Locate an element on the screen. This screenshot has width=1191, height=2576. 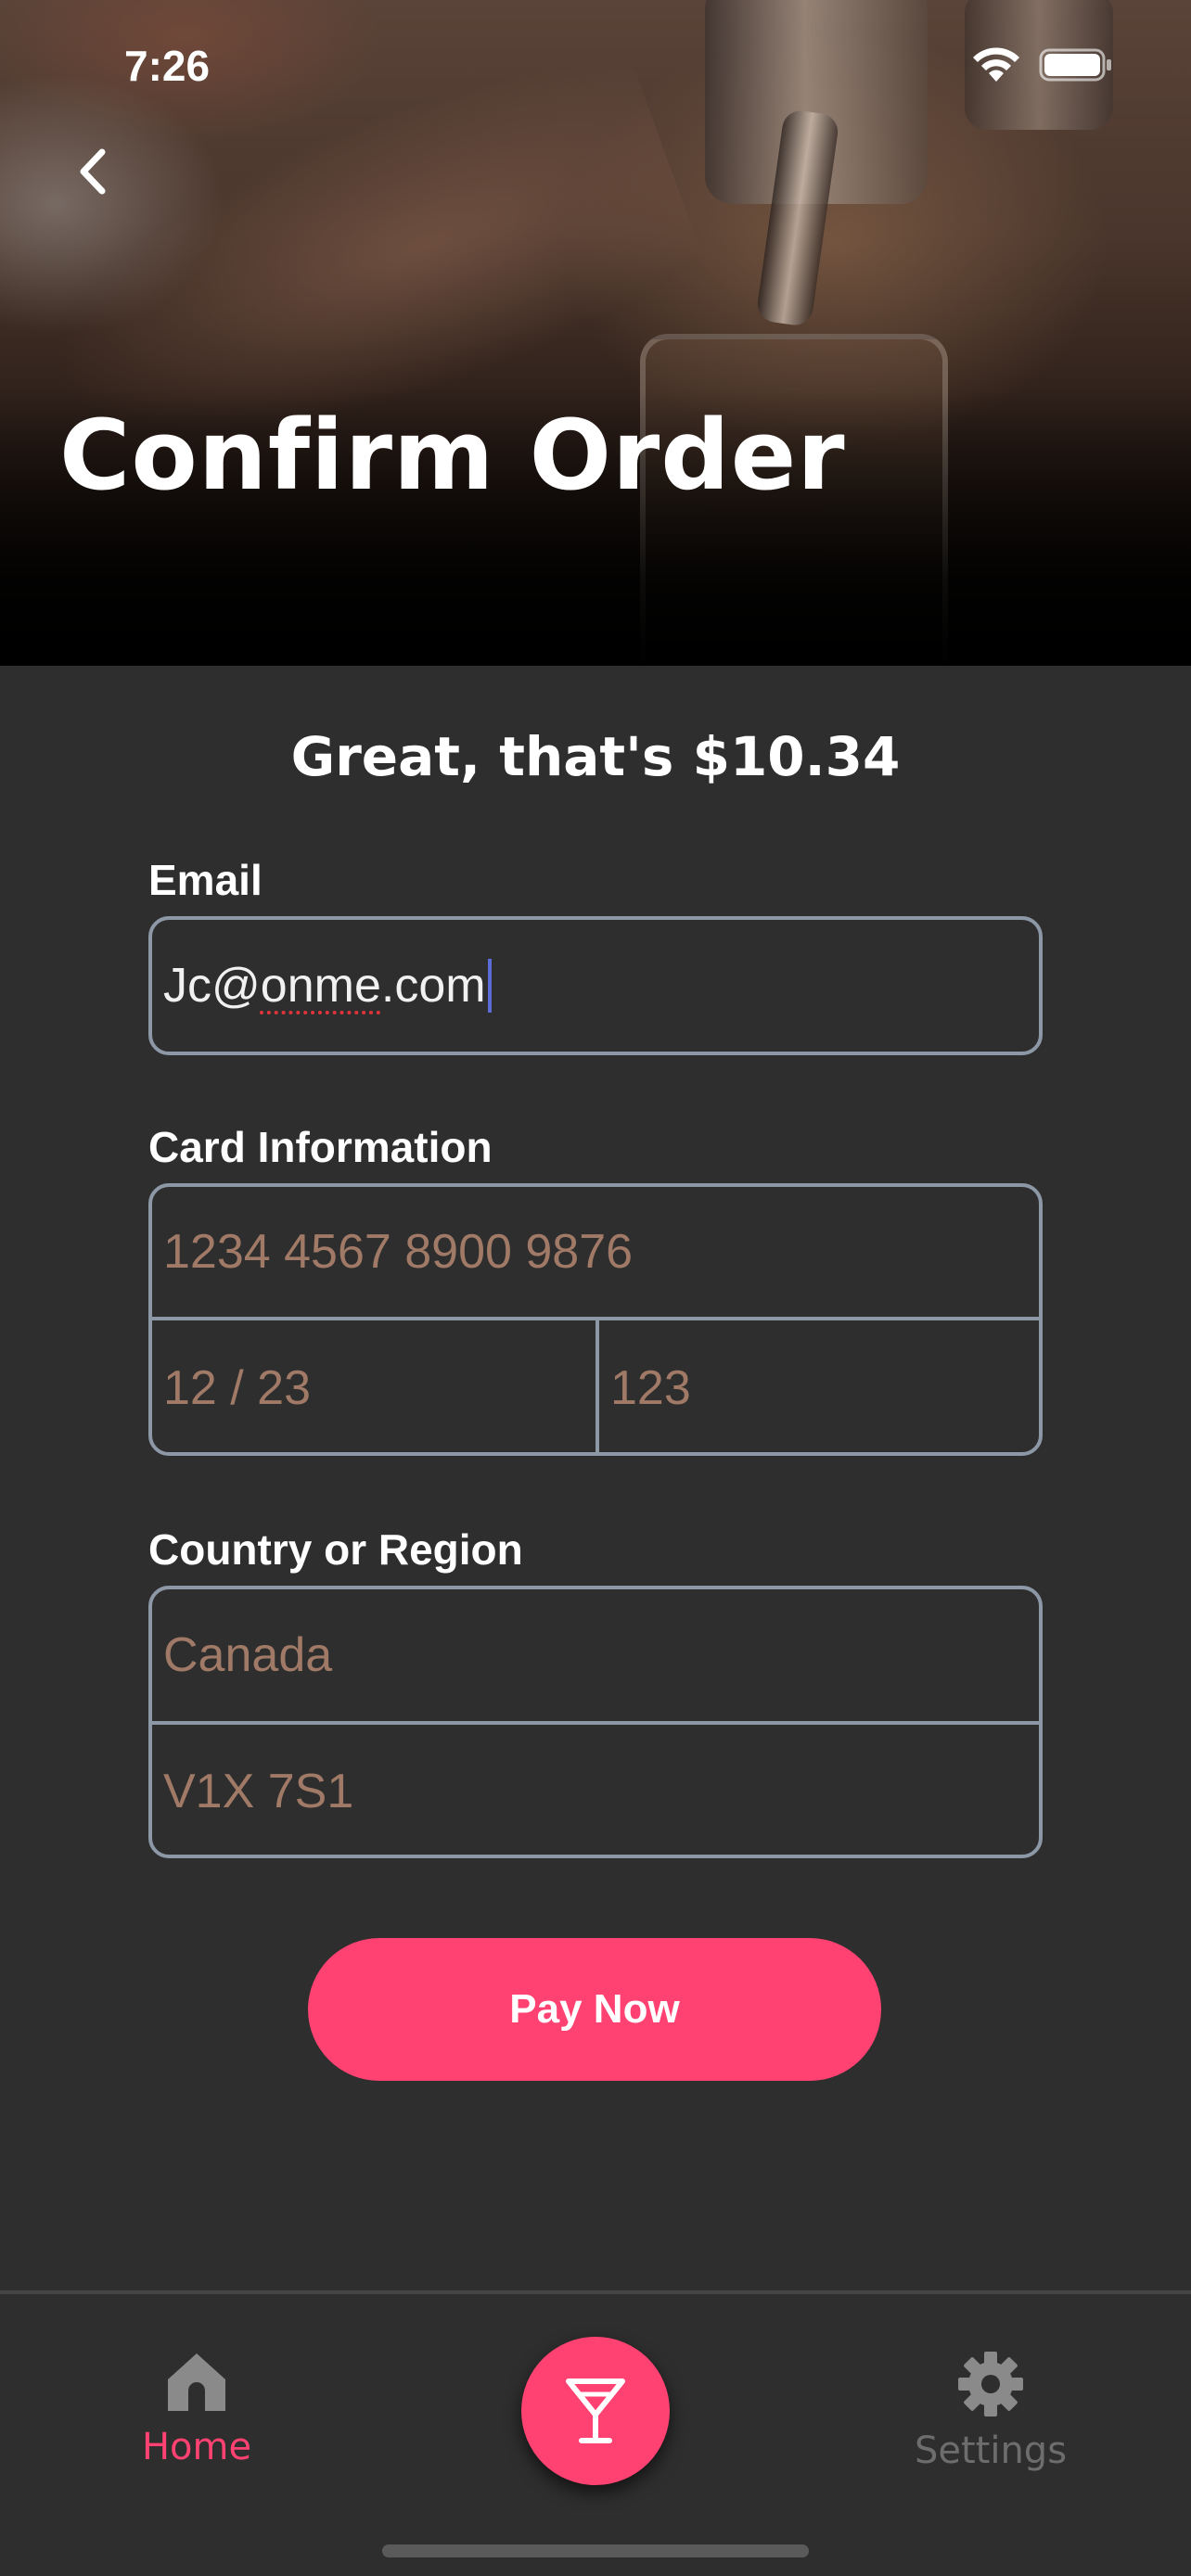
pay-now-button: Pay Now is located at coordinates (594, 2009).